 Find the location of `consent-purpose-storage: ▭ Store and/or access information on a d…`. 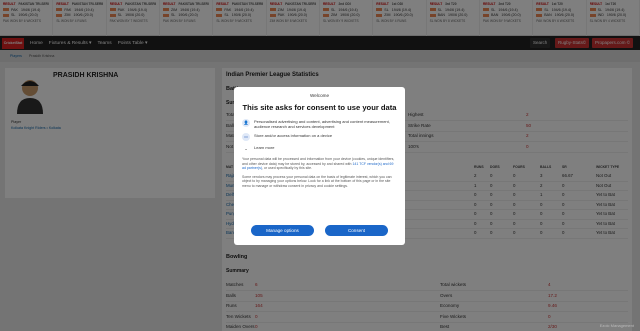

consent-purpose-storage: ▭ Store and/or access information on a d… is located at coordinates (319, 137).